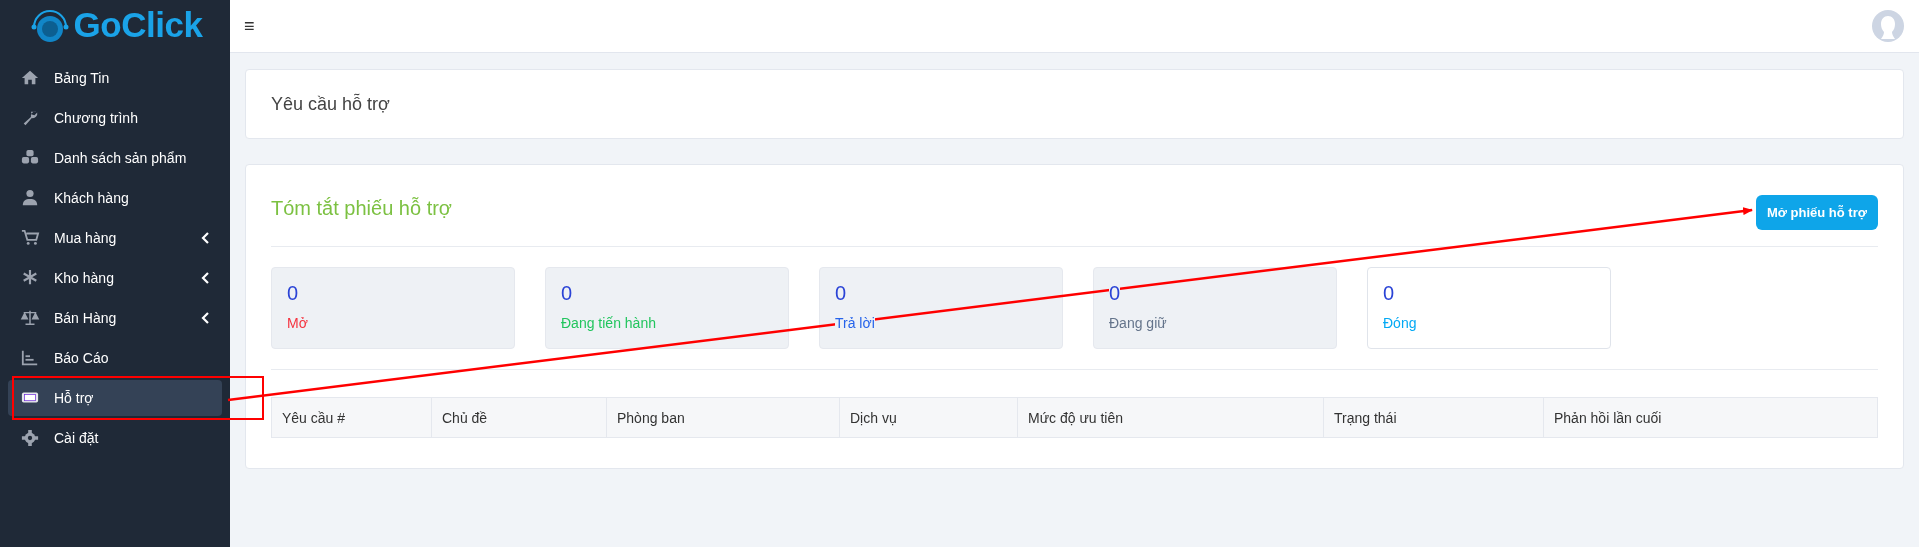 Image resolution: width=1919 pixels, height=547 pixels. Describe the element at coordinates (115, 398) in the screenshot. I see `sidebar-item: Hỗ trợ` at that location.